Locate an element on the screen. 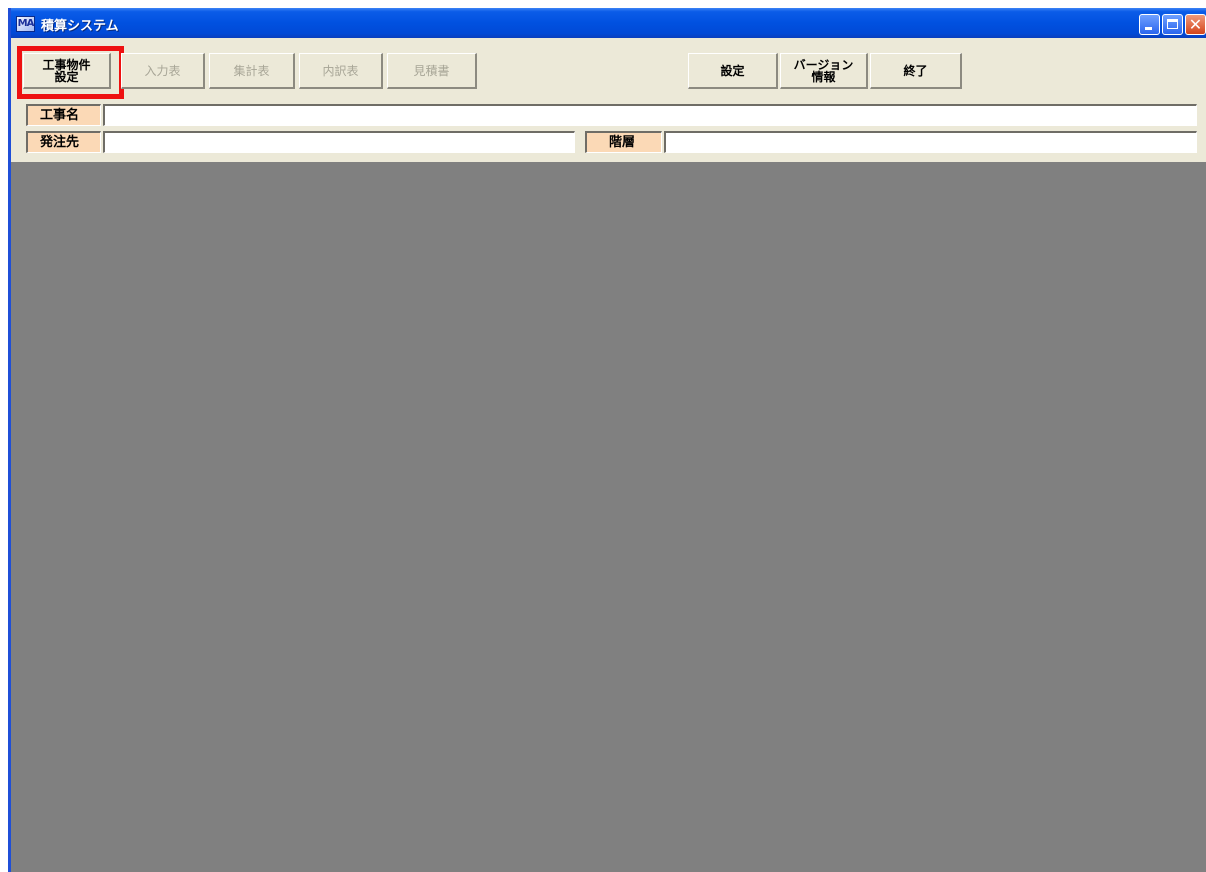 The image size is (1206, 872). maximize-icon is located at coordinates (1172, 24).